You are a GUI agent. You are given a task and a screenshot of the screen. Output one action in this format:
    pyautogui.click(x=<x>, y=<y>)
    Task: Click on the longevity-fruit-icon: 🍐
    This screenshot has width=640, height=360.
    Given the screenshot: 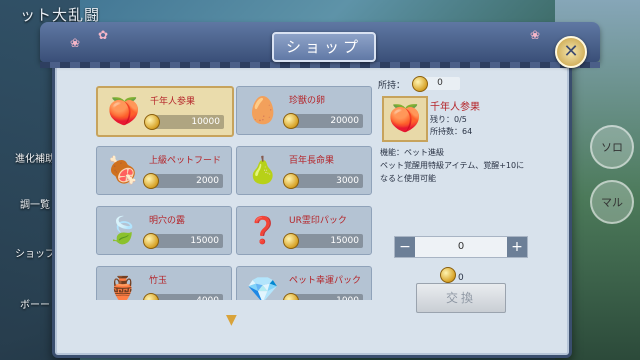 What is the action you would take?
    pyautogui.click(x=263, y=171)
    